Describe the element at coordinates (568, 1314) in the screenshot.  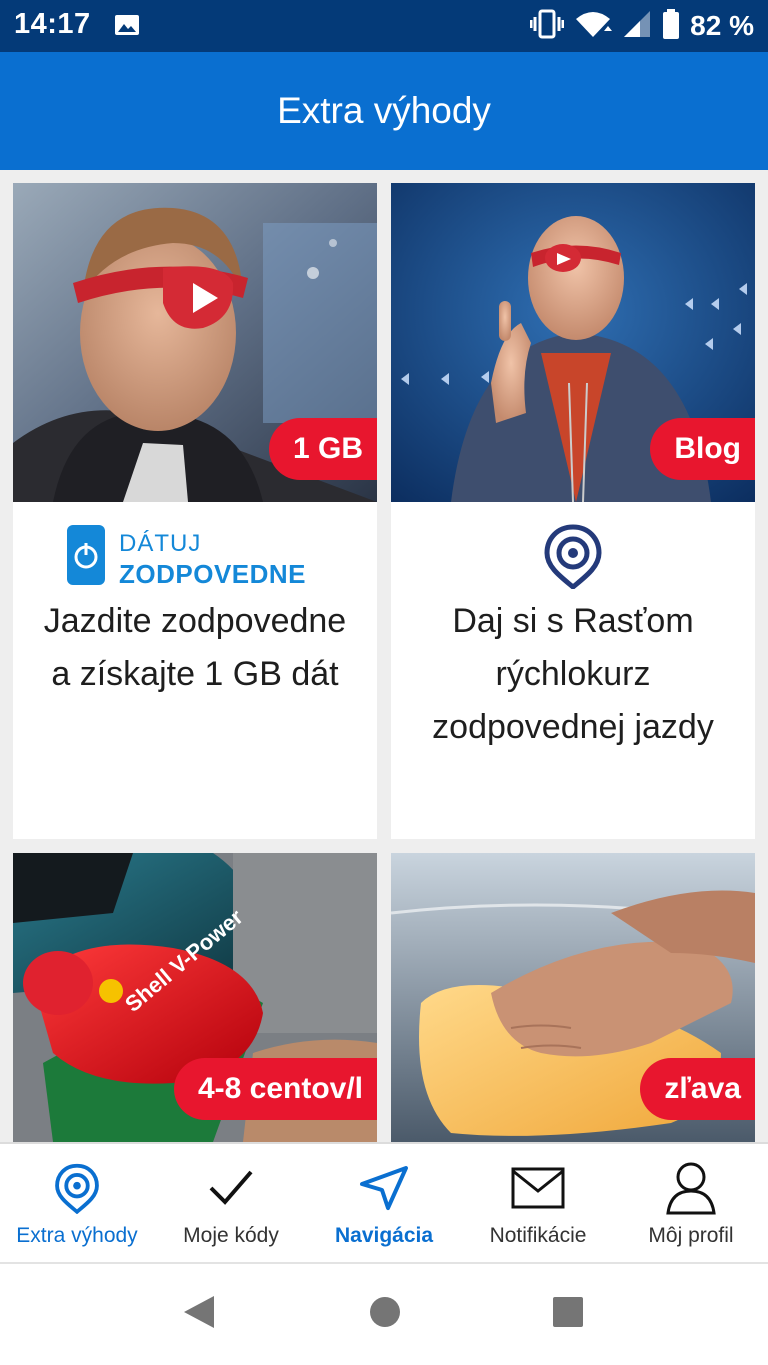
I see `recents-icon` at that location.